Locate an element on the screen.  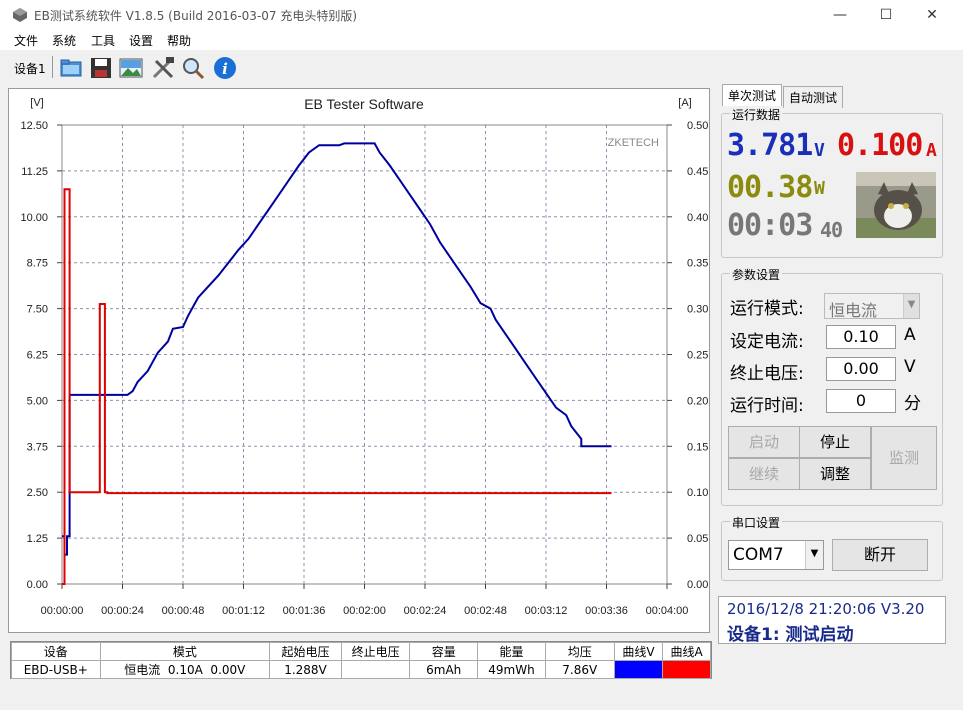
serial-settings-group: 串口设置 COM7 ▼ 断开 is located at coordinates (832, 547).